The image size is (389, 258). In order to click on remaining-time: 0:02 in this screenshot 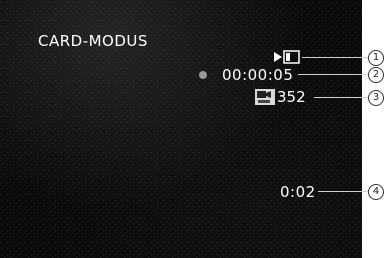, I will do `click(298, 192)`.